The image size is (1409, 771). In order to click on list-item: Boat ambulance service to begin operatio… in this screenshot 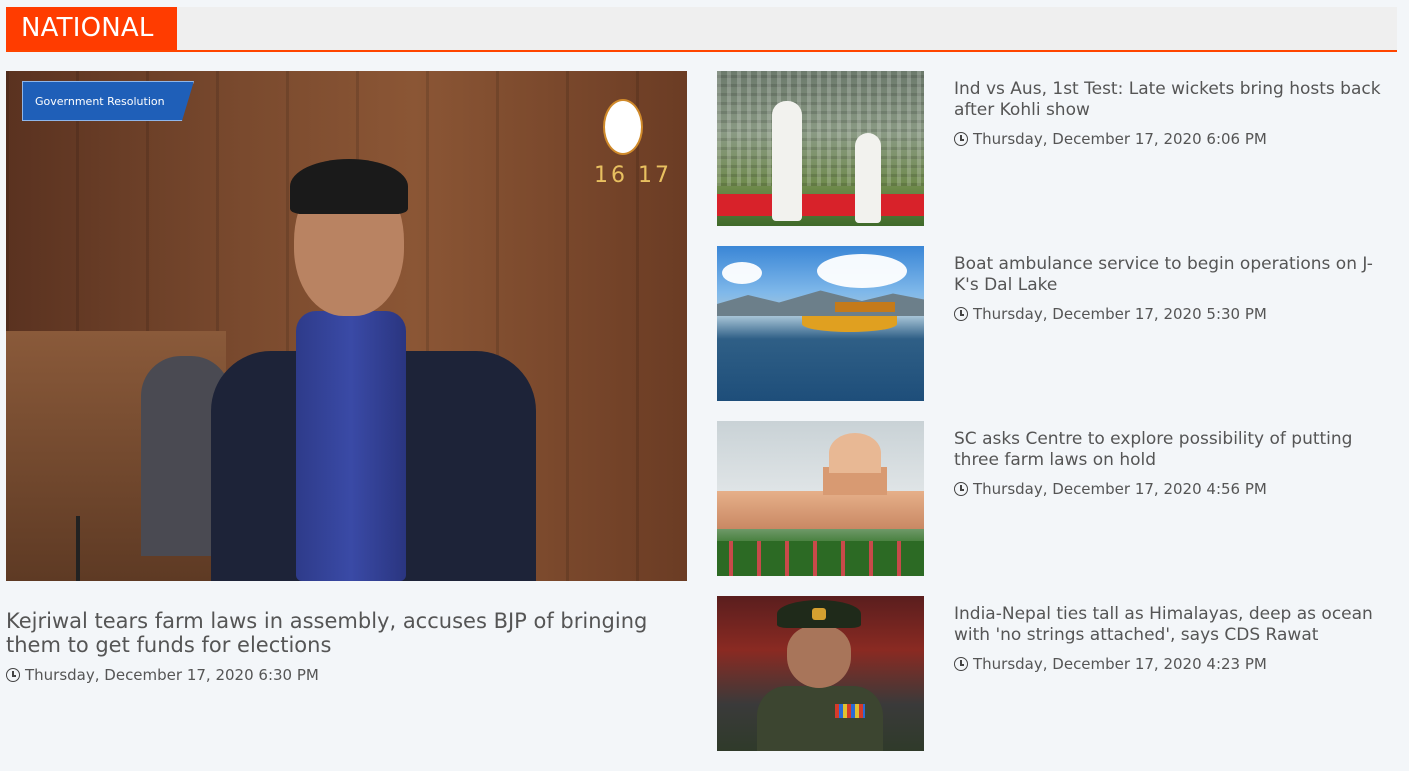, I will do `click(1057, 333)`.